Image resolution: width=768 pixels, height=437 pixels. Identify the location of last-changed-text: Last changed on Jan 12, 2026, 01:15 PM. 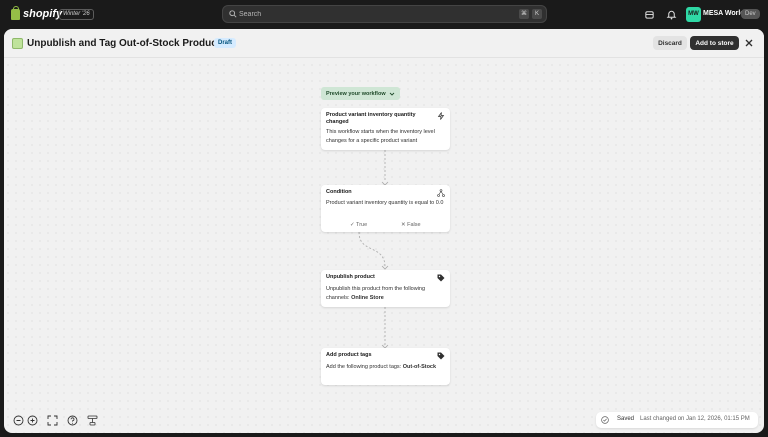
(695, 419).